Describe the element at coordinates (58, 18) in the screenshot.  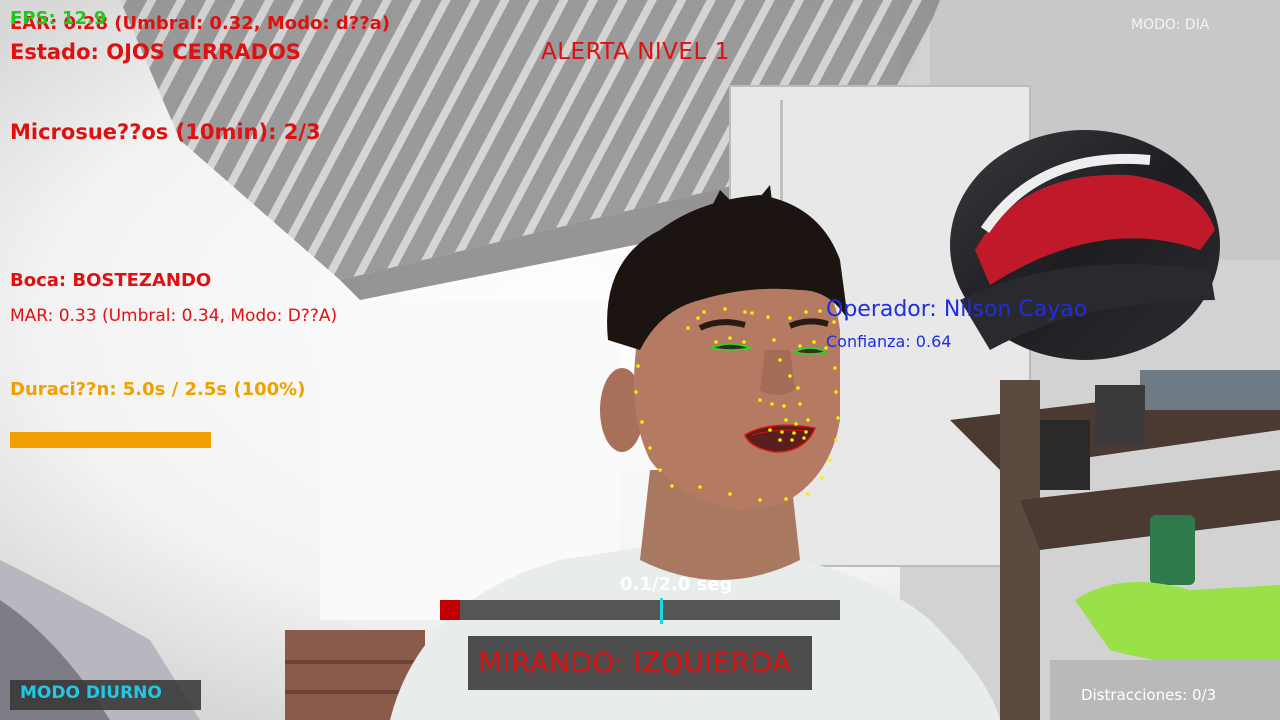
I see `fps-text: FPS: 12.9` at that location.